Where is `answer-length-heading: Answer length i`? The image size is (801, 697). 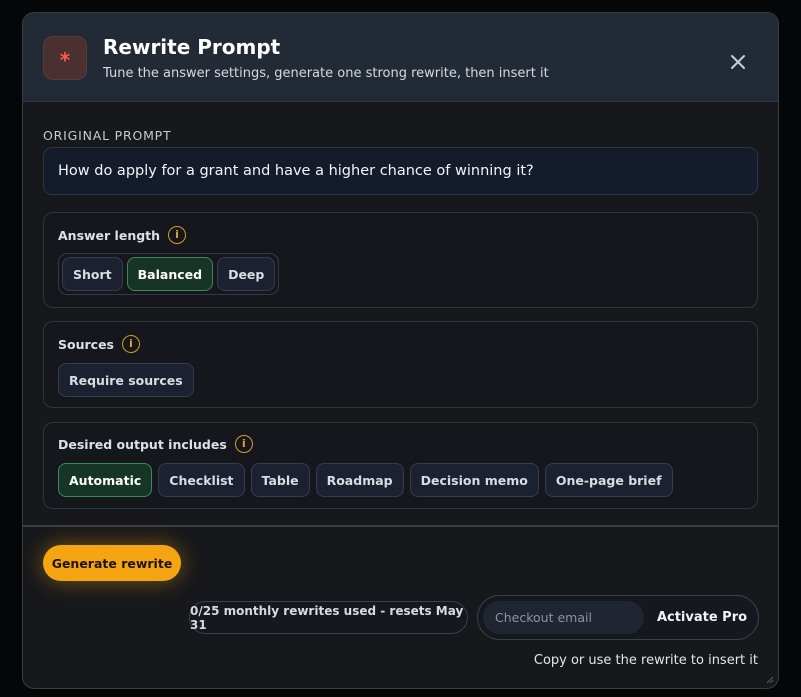 answer-length-heading: Answer length i is located at coordinates (122, 235).